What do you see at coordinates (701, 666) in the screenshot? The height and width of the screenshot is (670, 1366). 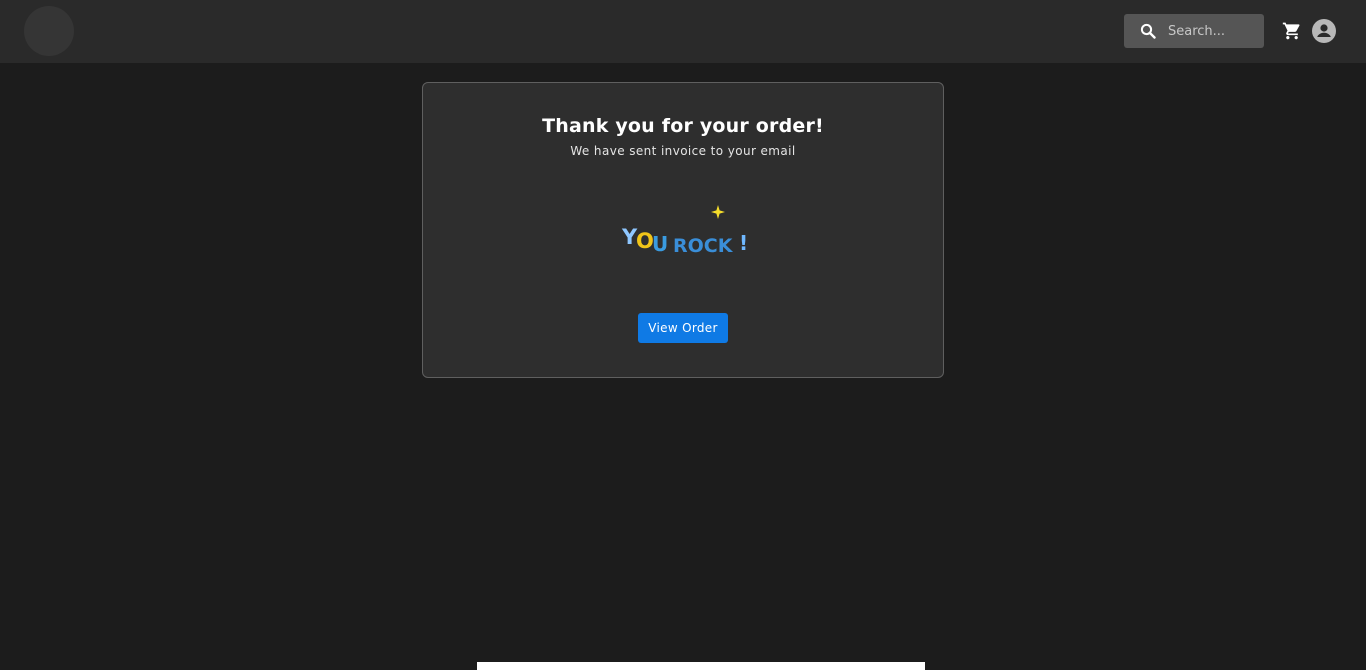 I see `bottom-panel-edge` at bounding box center [701, 666].